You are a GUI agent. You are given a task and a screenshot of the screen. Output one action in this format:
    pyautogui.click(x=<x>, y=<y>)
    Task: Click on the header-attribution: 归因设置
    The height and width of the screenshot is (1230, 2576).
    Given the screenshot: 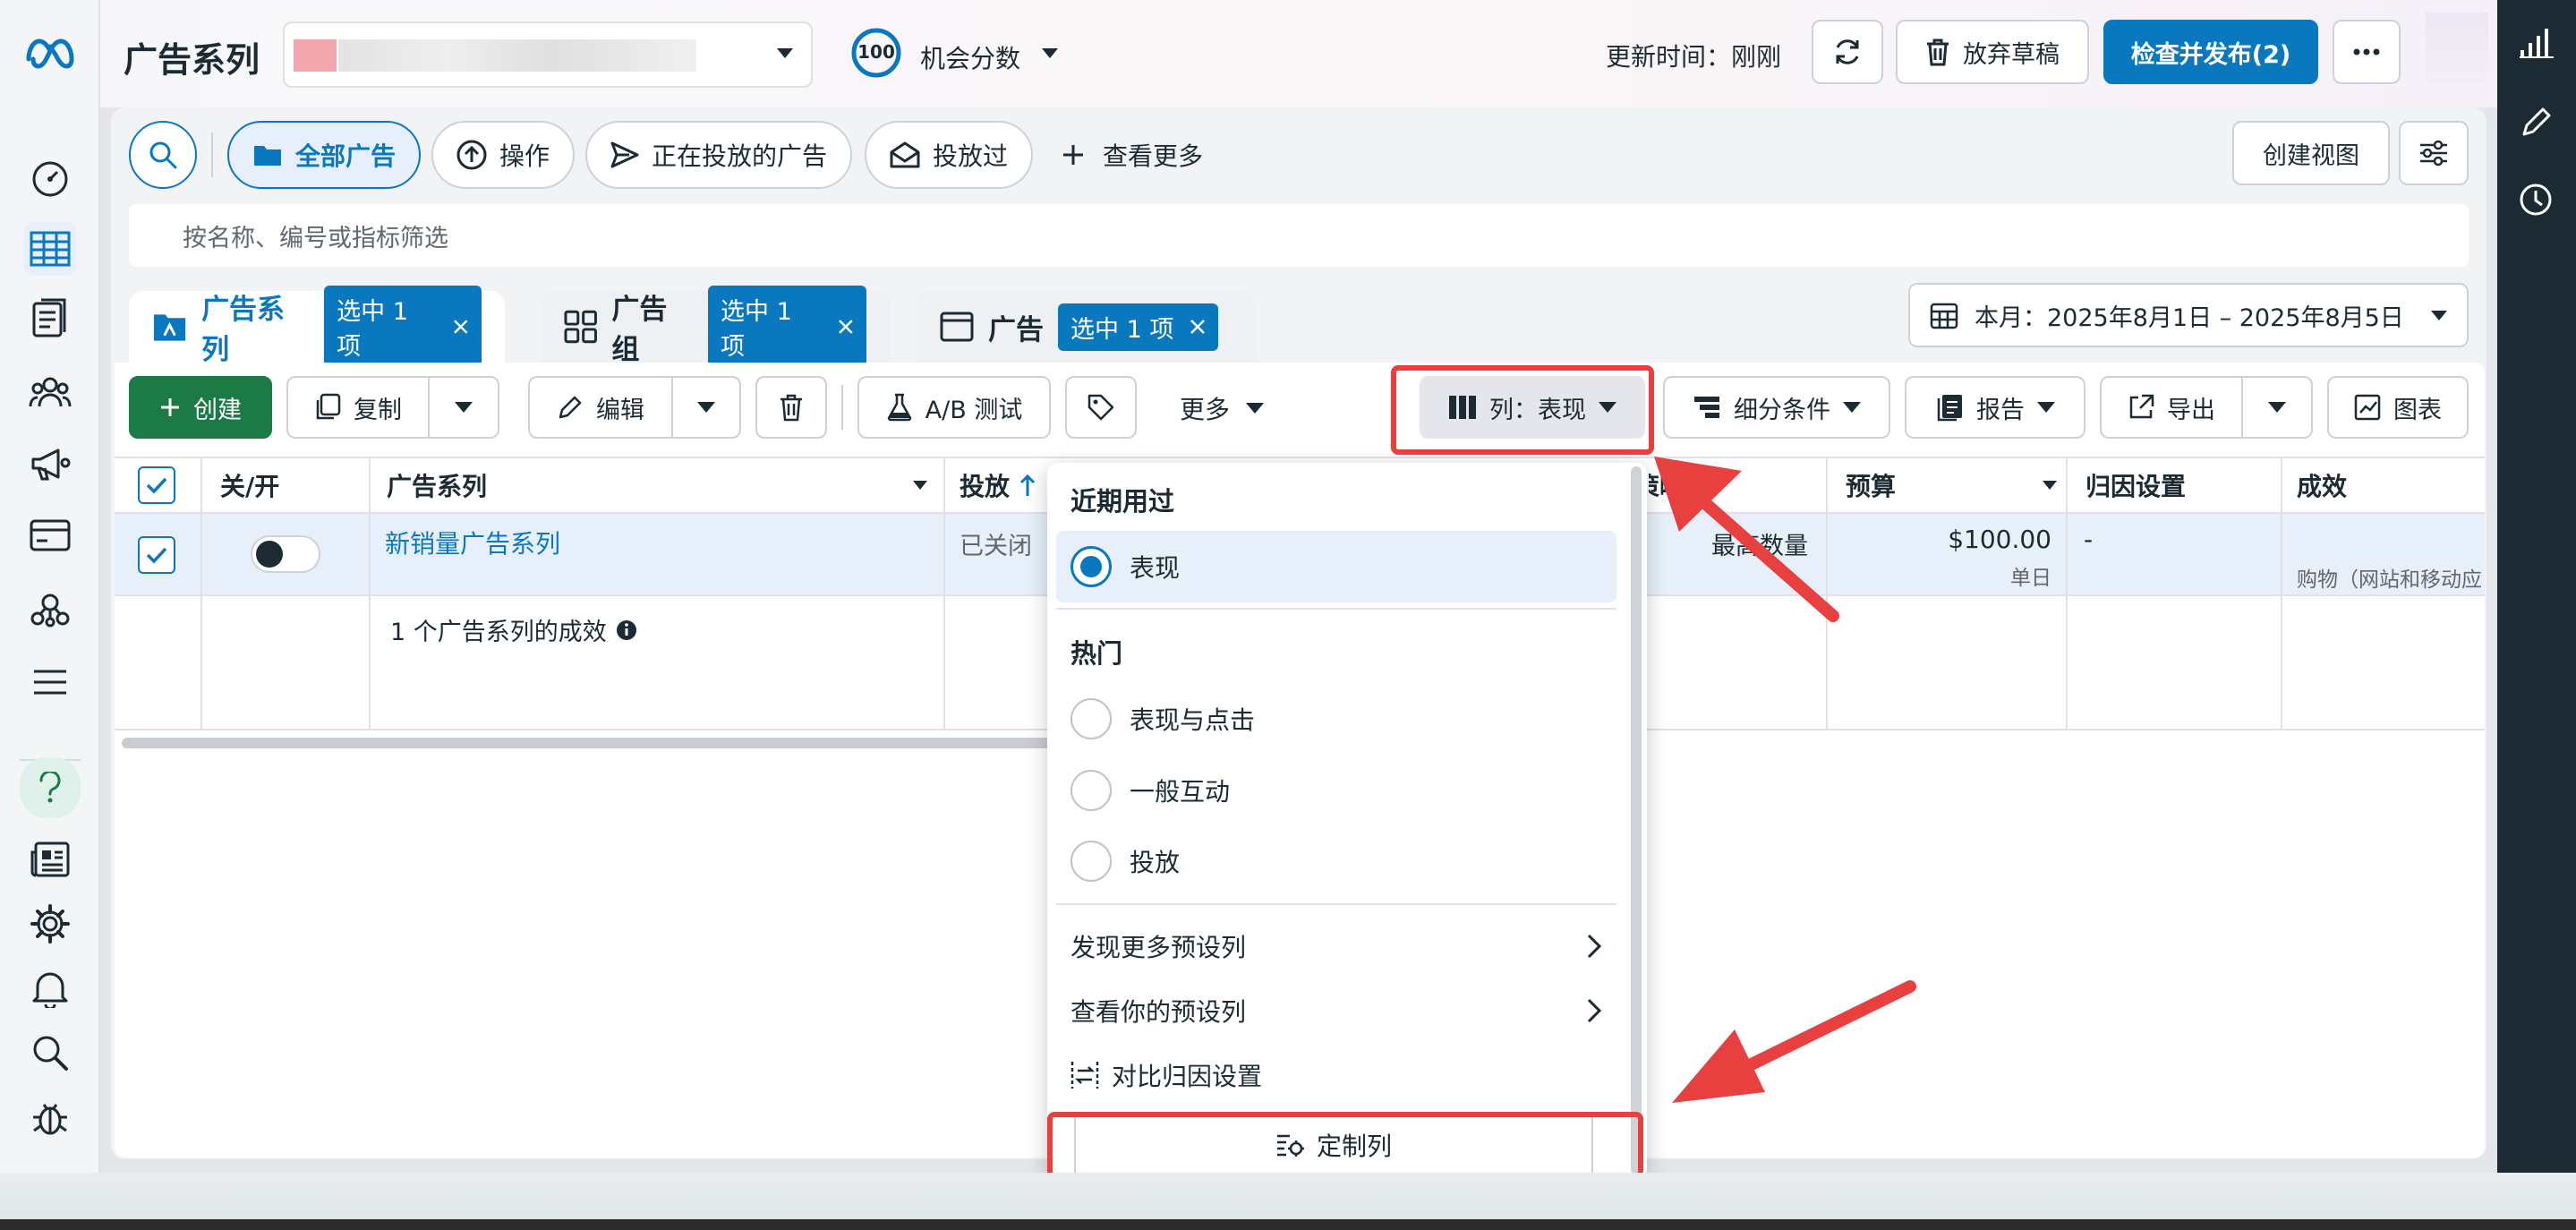 What is the action you would take?
    pyautogui.click(x=2136, y=485)
    